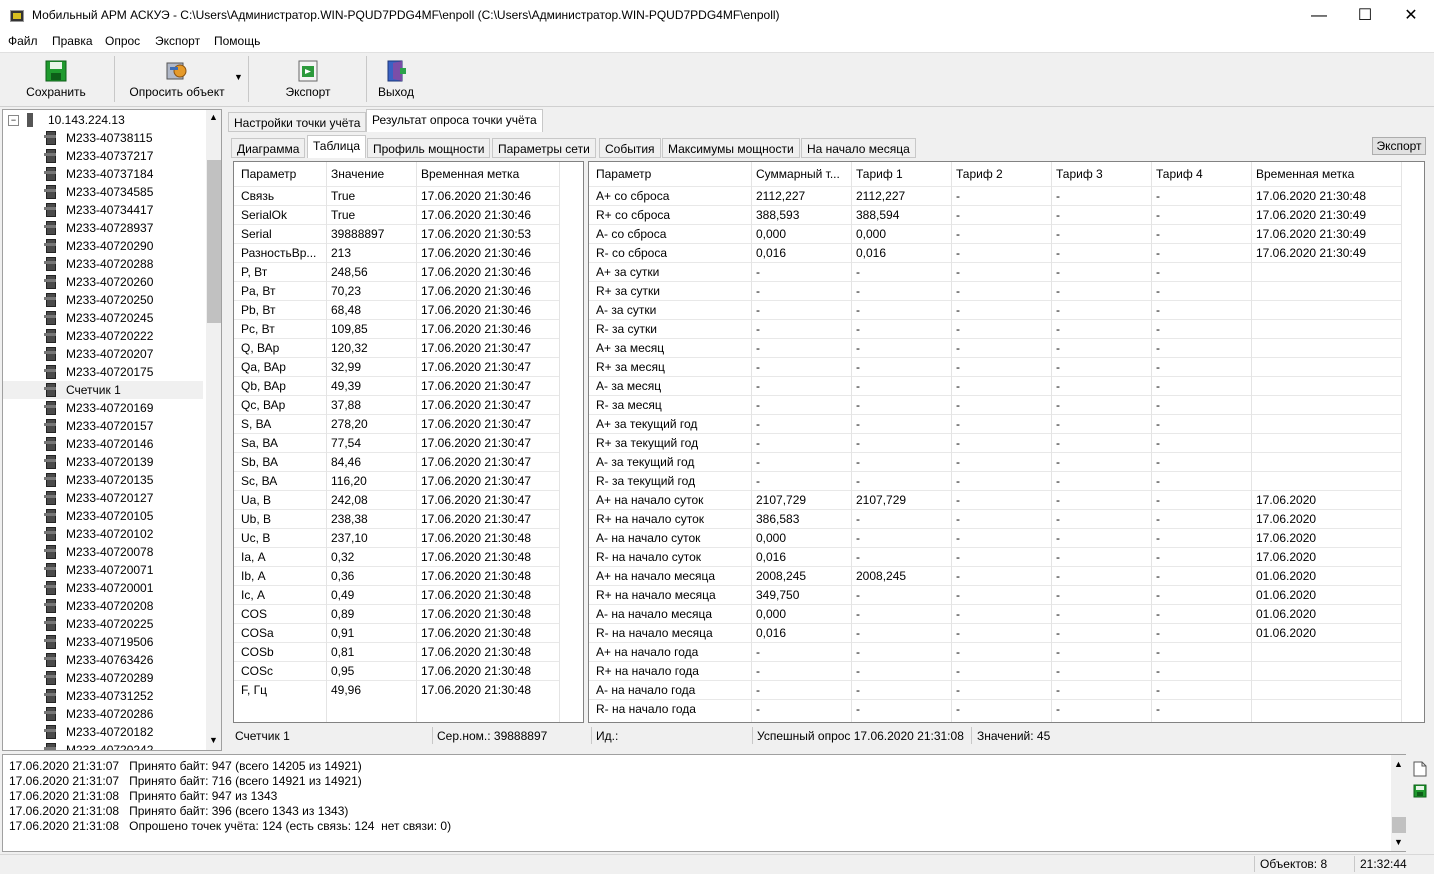  Describe the element at coordinates (396, 196) in the screenshot. I see `table-row: Связь True 17.06.2020 21:30:46` at that location.